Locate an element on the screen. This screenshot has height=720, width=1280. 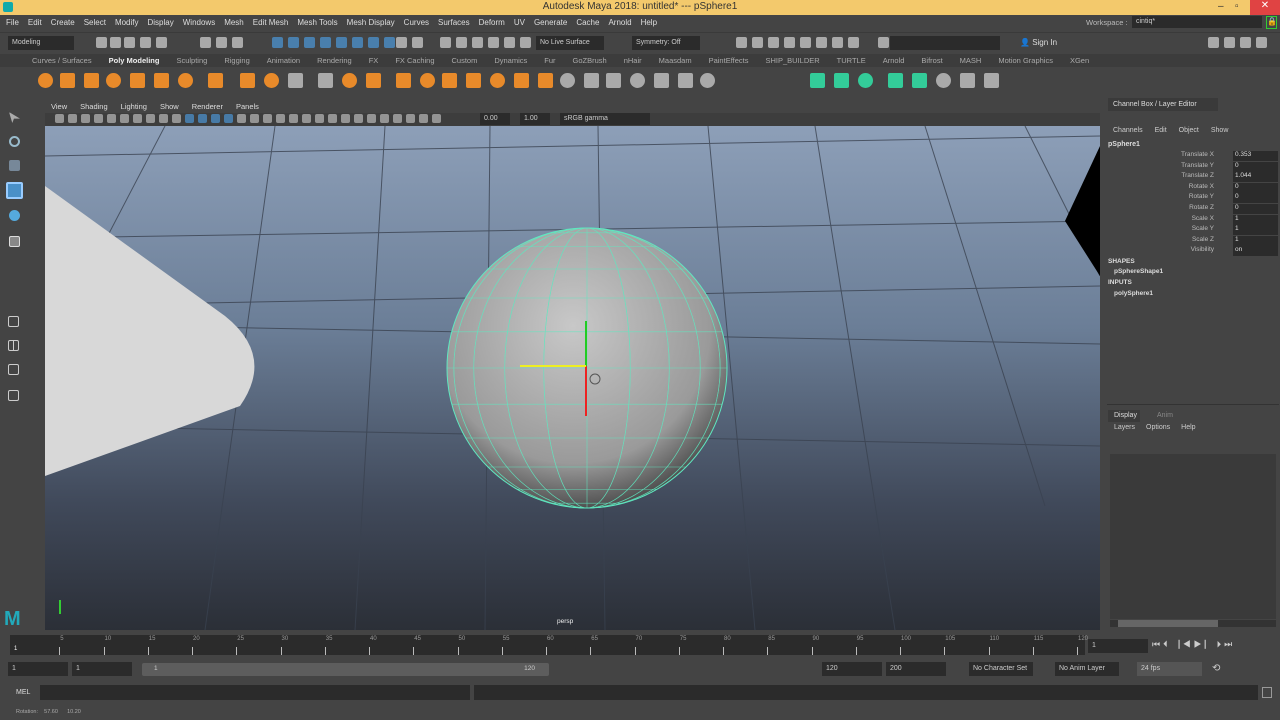
horizontal-scrollbar is located at coordinates (1193, 623).